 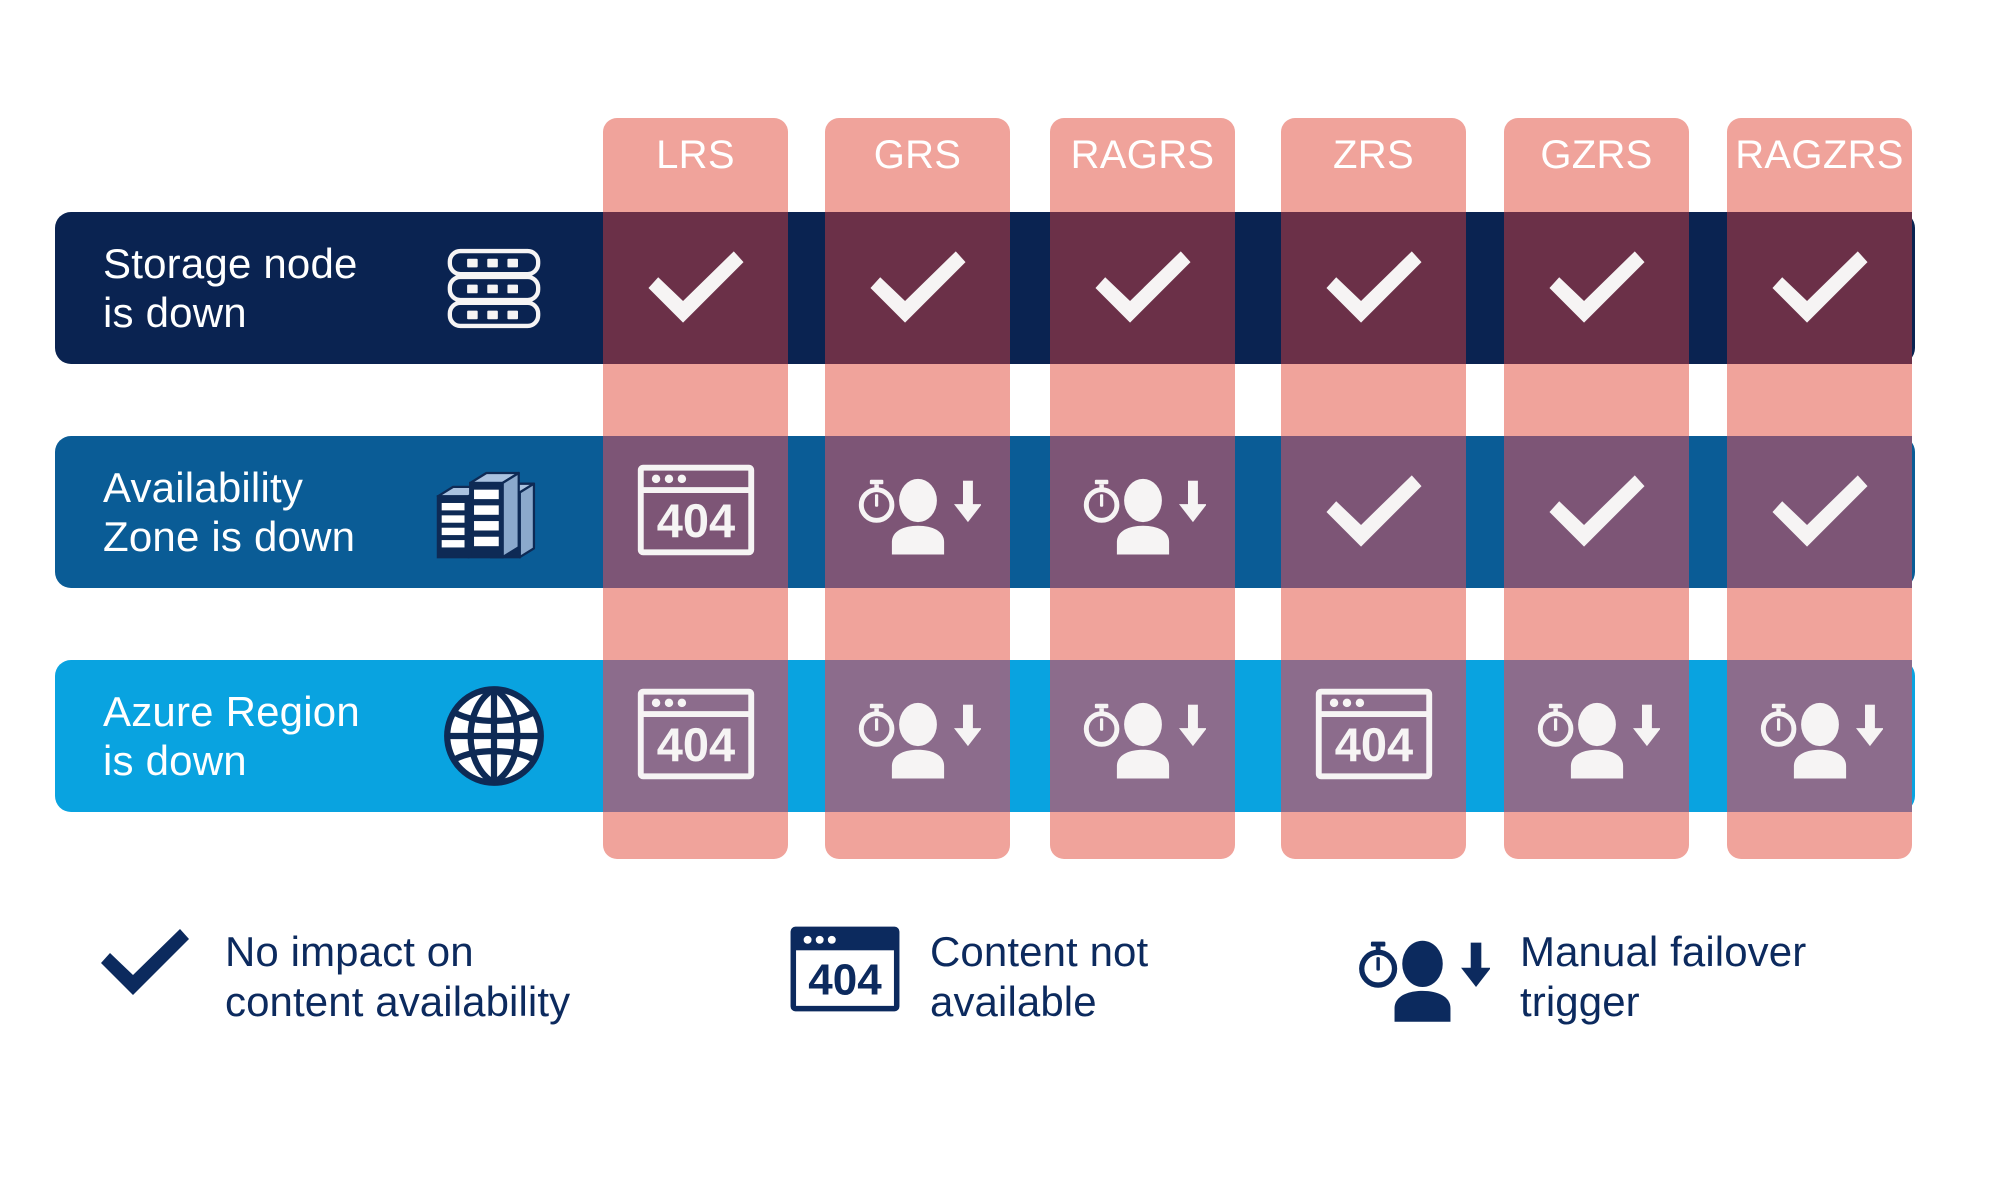 I want to click on cell-azure-region-ragzrs, so click(x=1819, y=736).